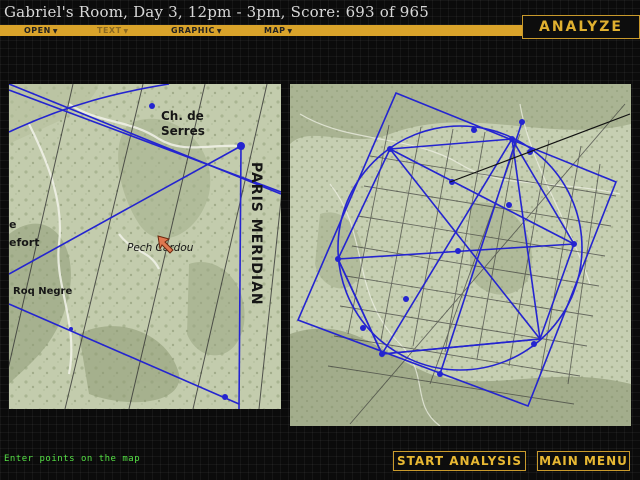  Describe the element at coordinates (24, 242) in the screenshot. I see `map-label-efort: efort` at that location.